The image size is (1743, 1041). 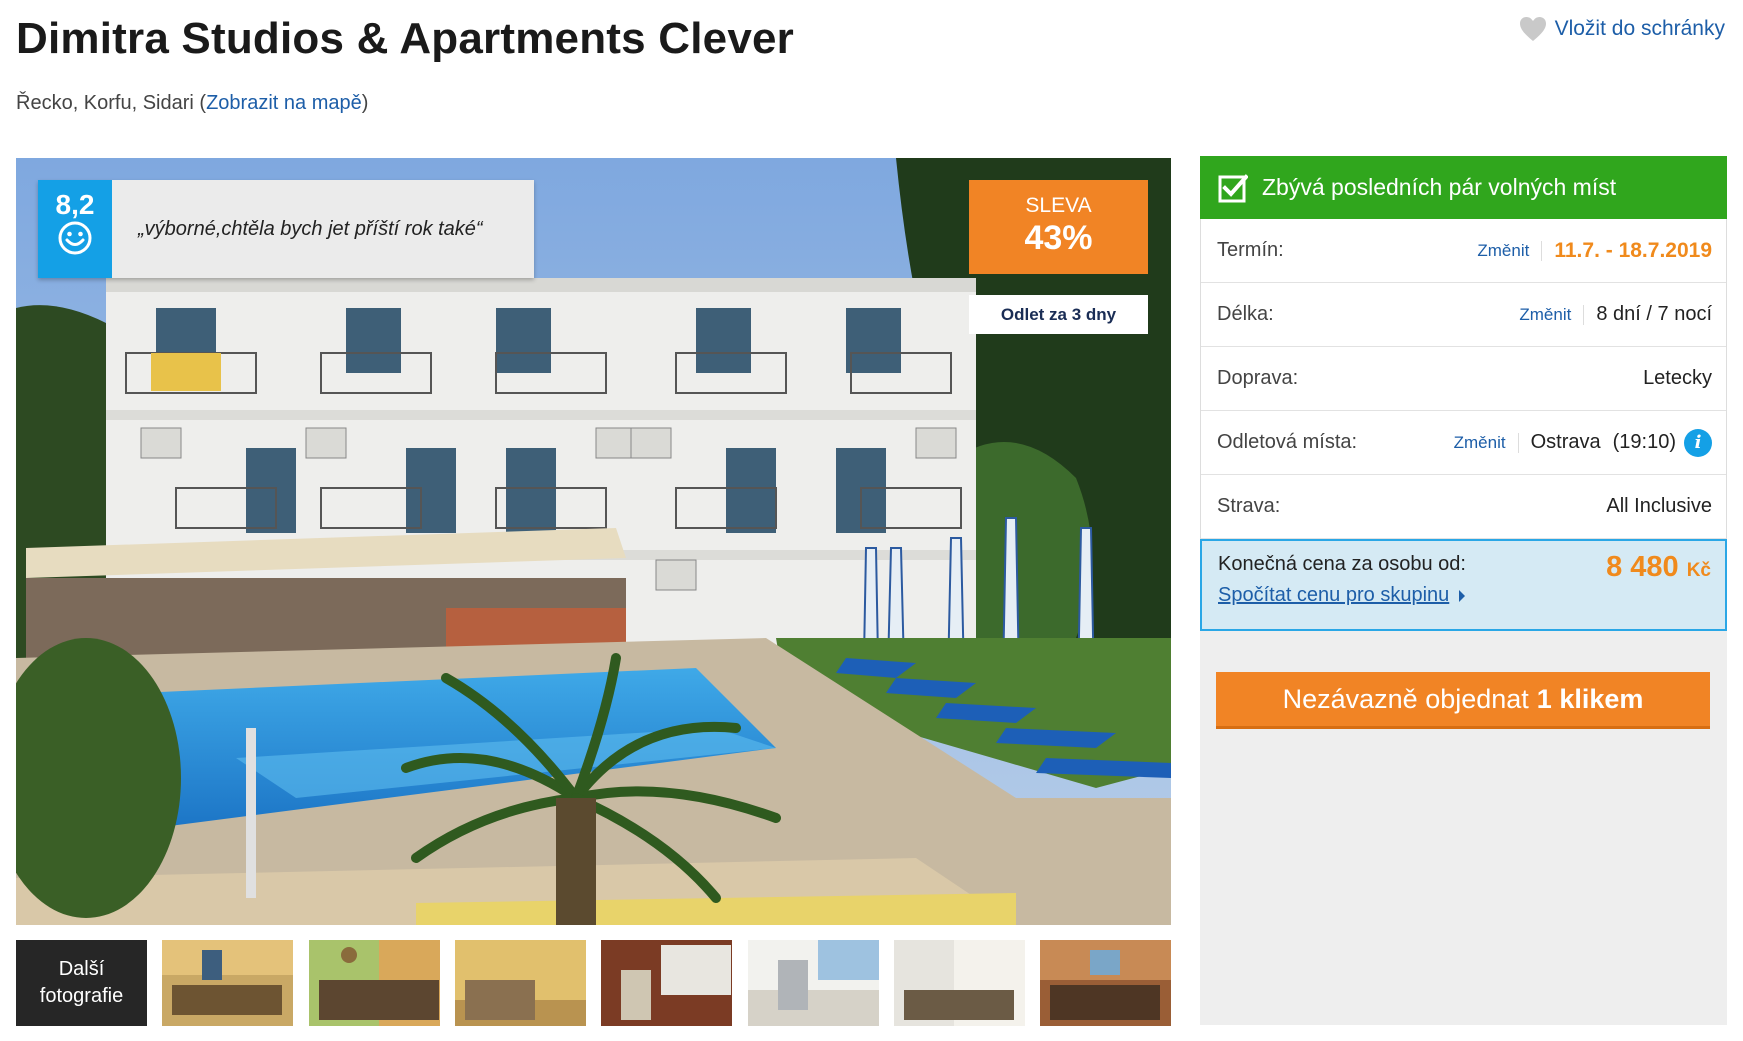 I want to click on location-close-paren: ), so click(x=365, y=103).